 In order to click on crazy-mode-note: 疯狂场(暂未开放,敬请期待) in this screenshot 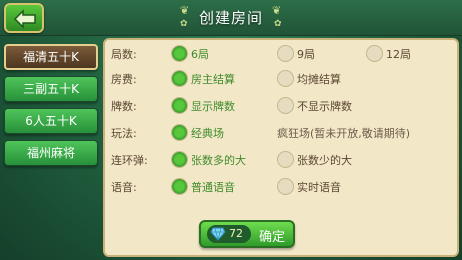, I will do `click(344, 133)`.